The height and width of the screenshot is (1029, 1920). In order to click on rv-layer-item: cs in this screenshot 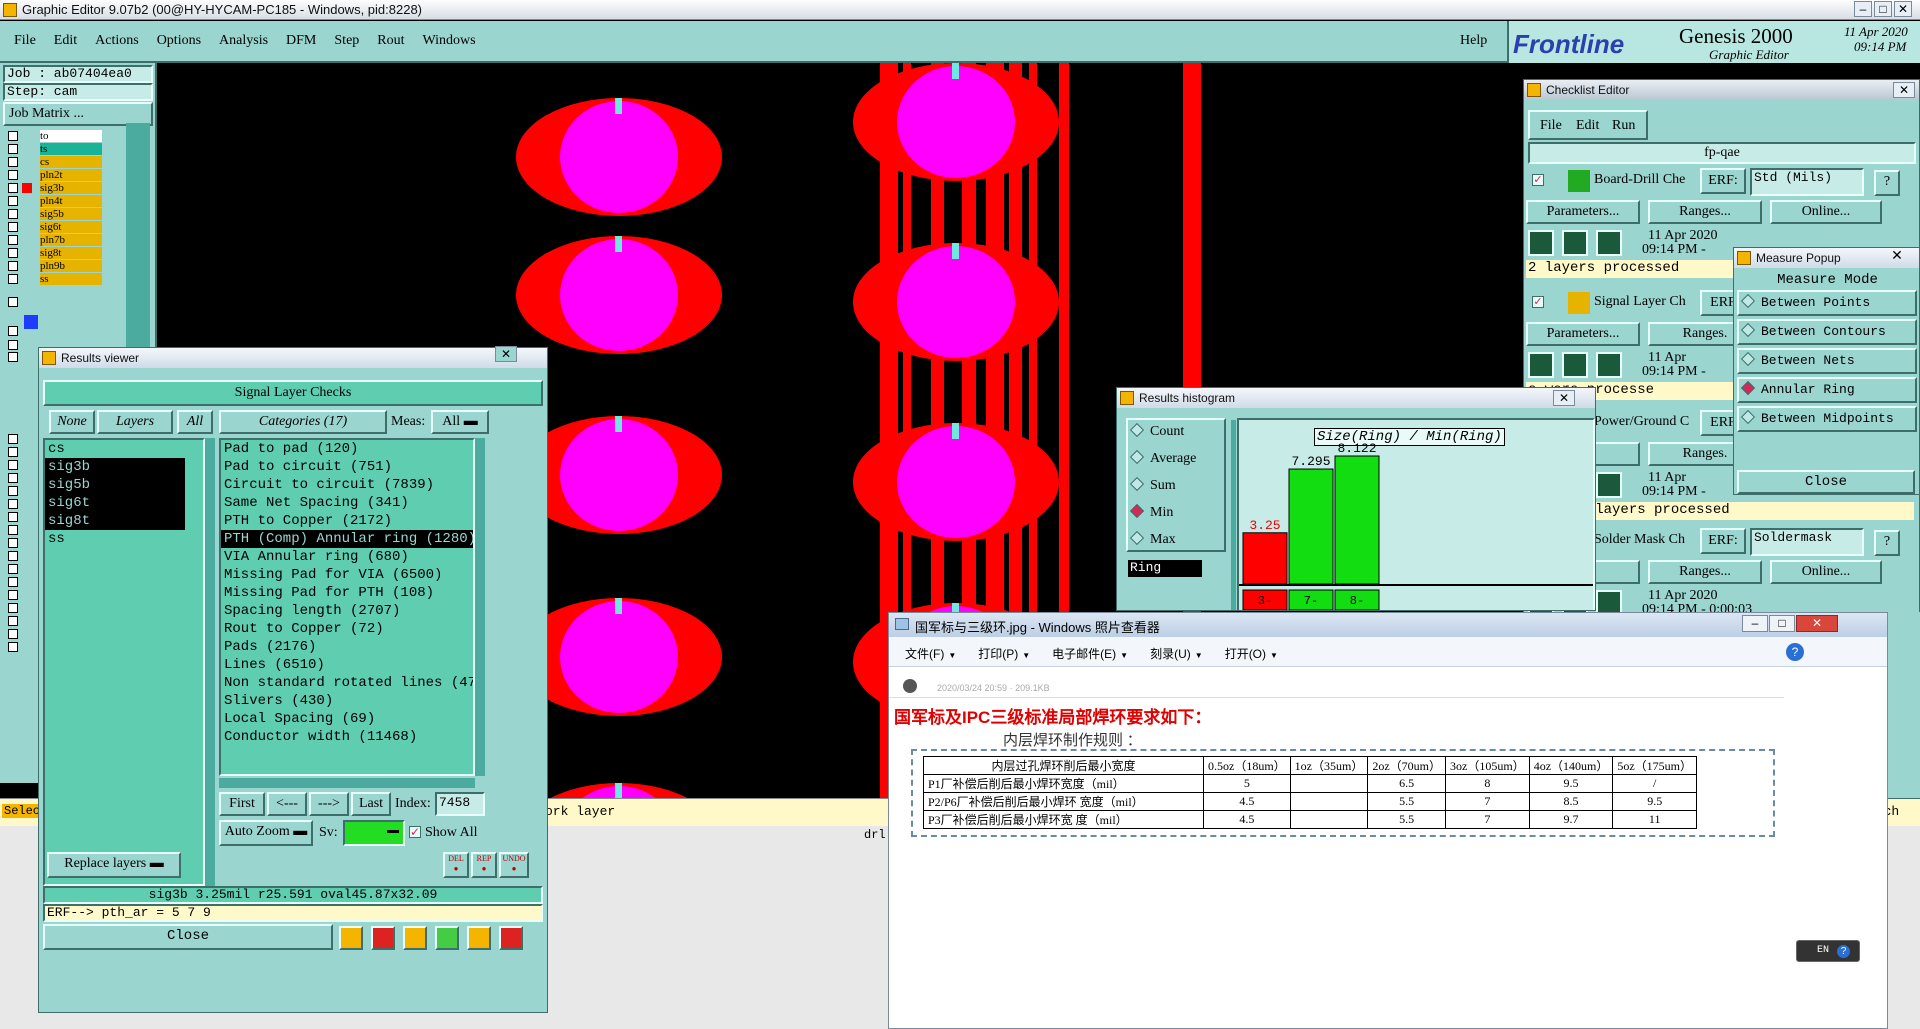, I will do `click(115, 449)`.